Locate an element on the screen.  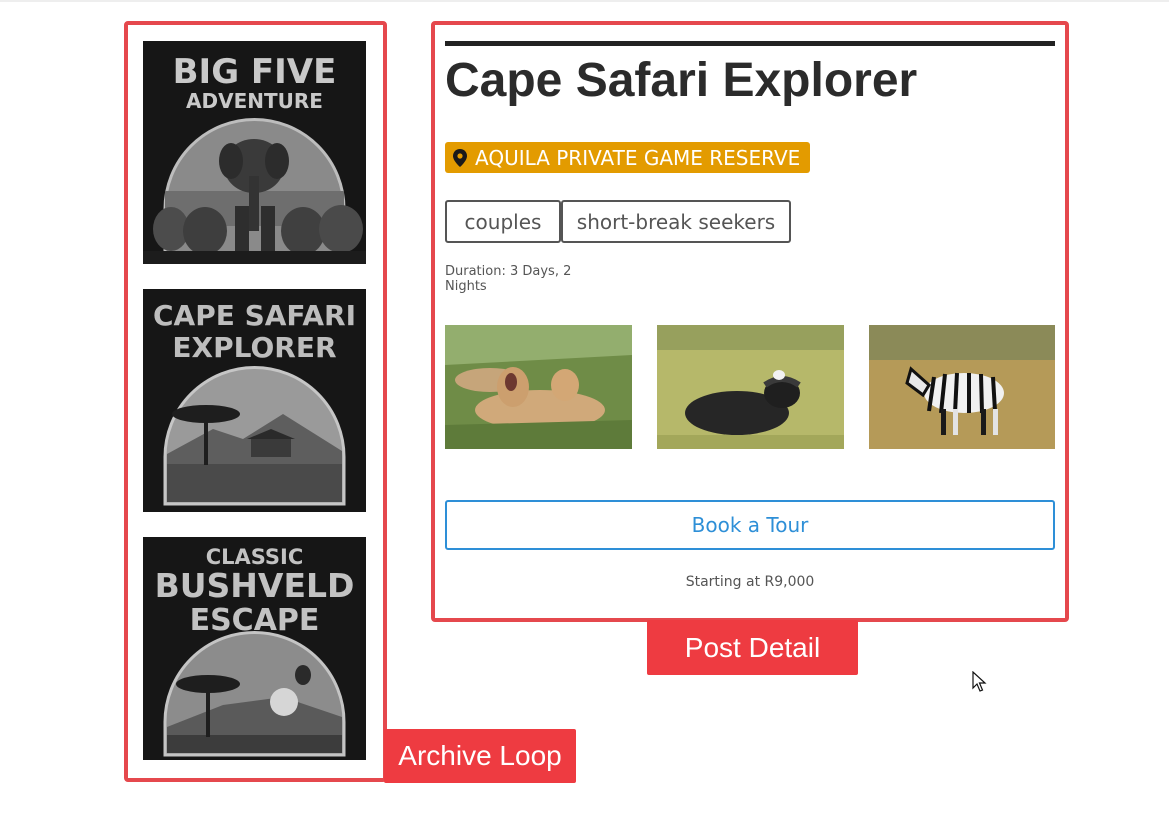
archive-item-big-five: BIG FIVE ADVENTURE is located at coordinates (254, 152).